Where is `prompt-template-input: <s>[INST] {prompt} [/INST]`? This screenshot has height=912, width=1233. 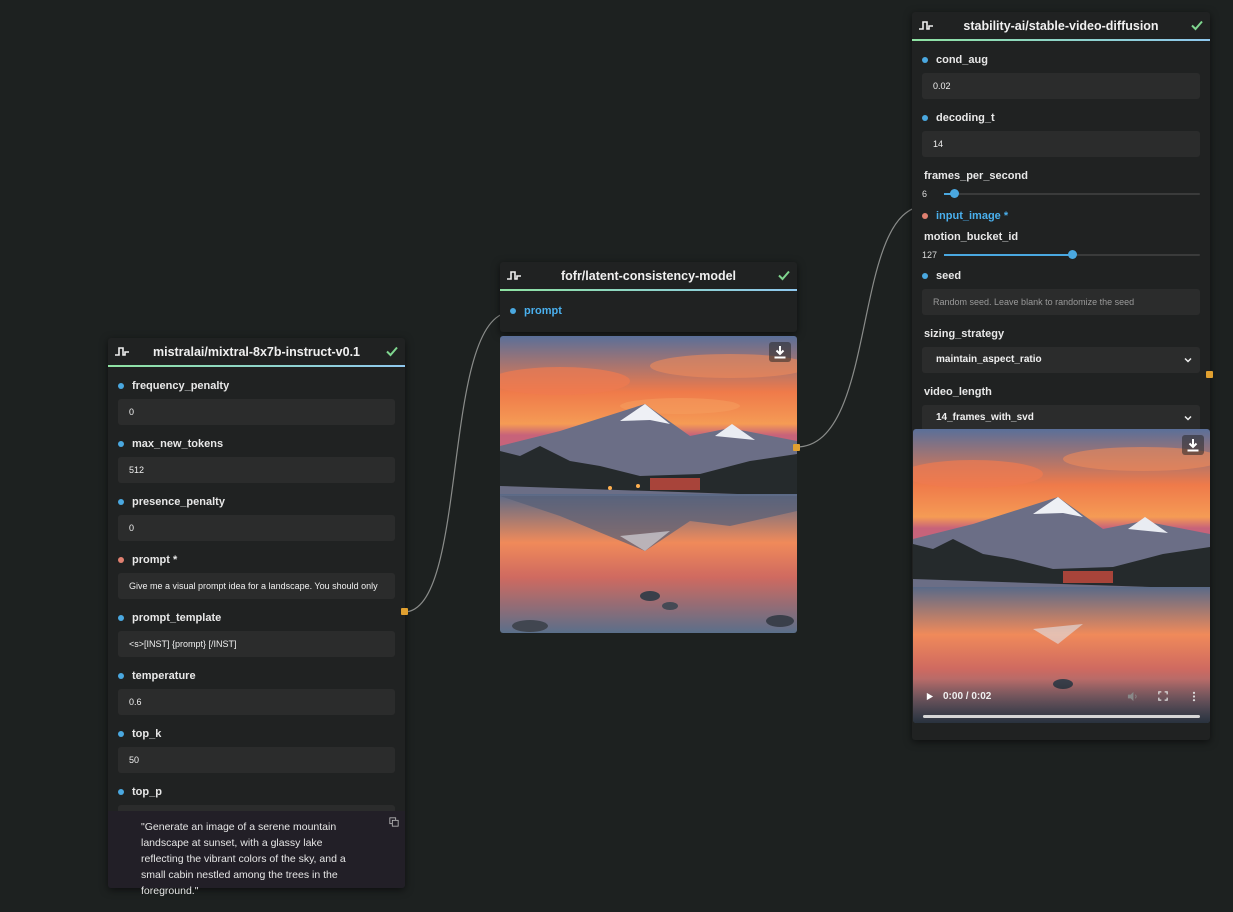
prompt-template-input: <s>[INST] {prompt} [/INST] is located at coordinates (256, 644).